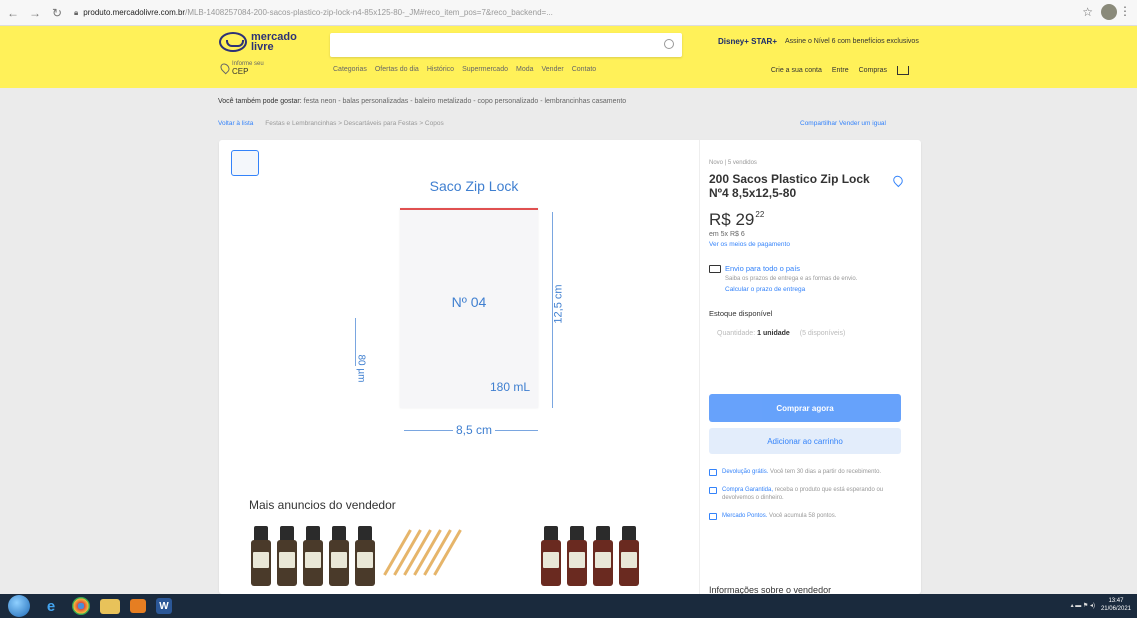  What do you see at coordinates (747, 490) in the screenshot?
I see `guarantee-protected-link: Compra Garantida,` at bounding box center [747, 490].